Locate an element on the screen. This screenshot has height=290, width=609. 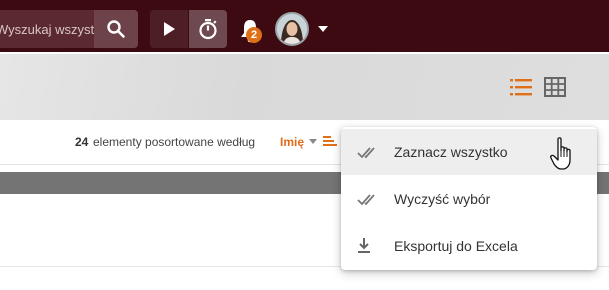
stopwatch-button is located at coordinates (208, 29).